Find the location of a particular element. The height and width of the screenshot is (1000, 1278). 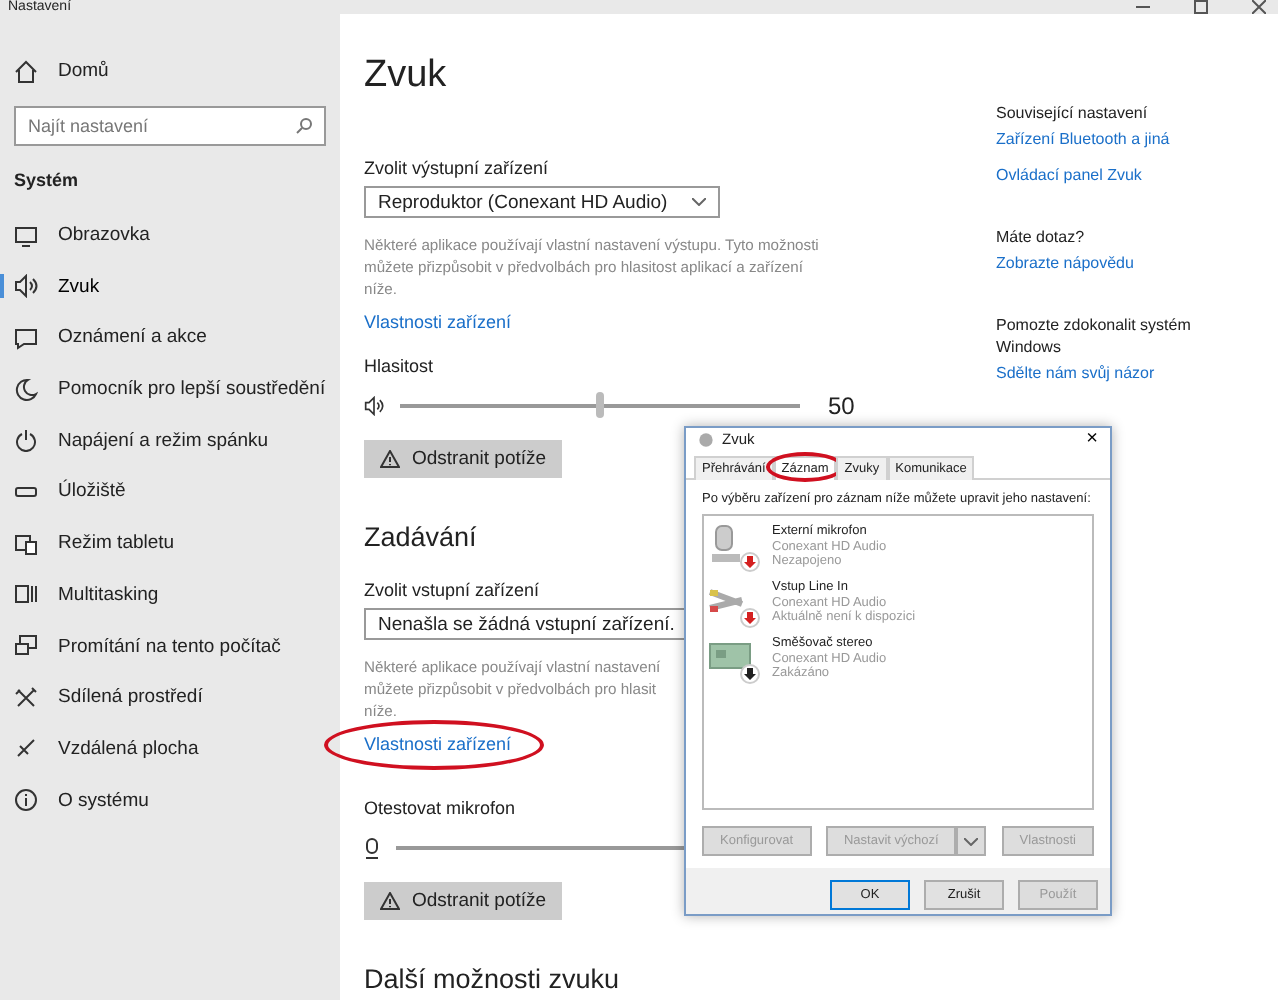

sidebar-item: Obrazovka is located at coordinates (104, 235).